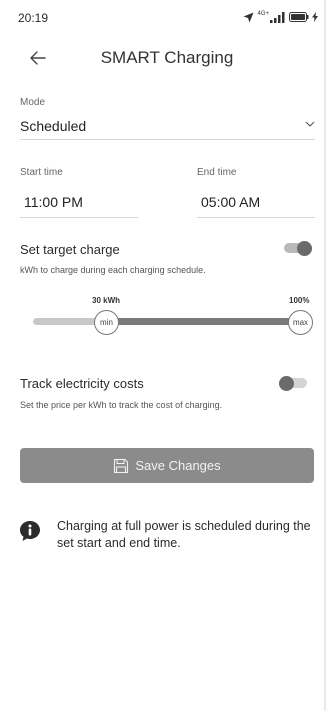  What do you see at coordinates (163, 19) in the screenshot?
I see `status-bar: 20:19 4G+` at bounding box center [163, 19].